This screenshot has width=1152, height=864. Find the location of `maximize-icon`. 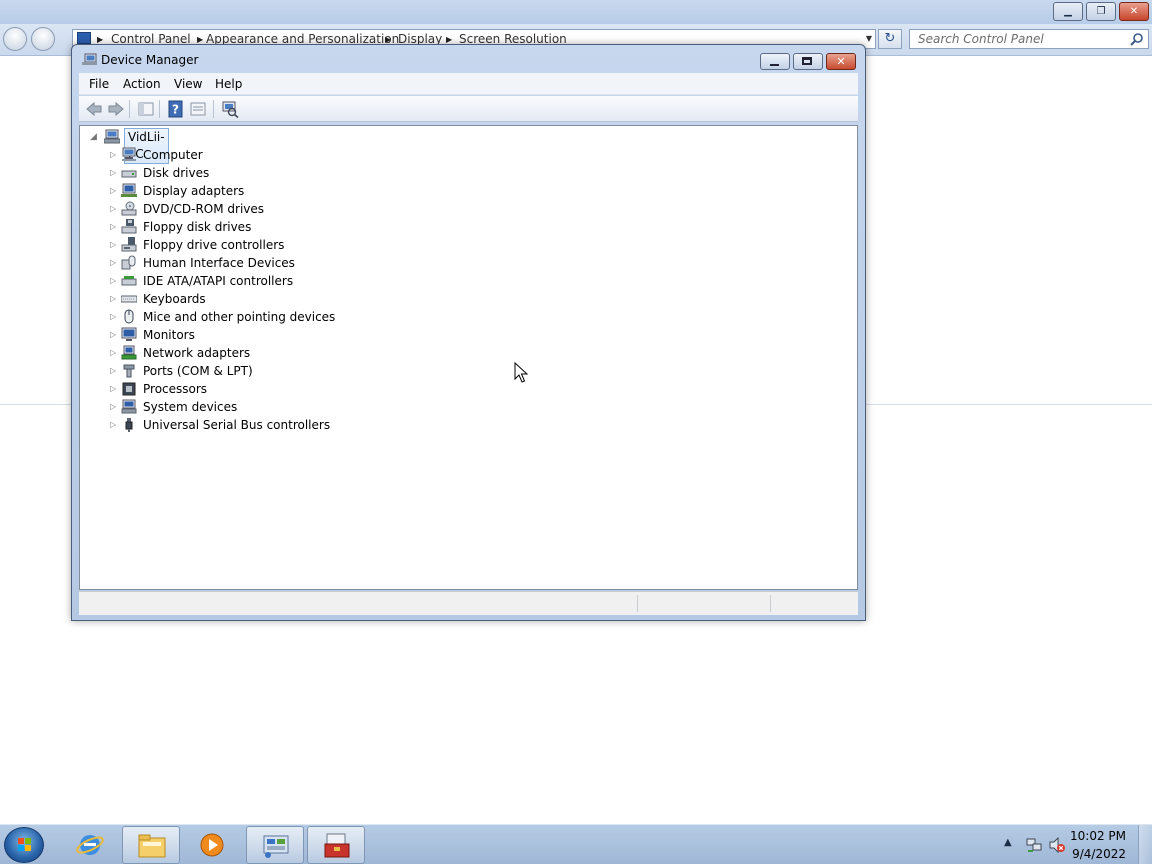

maximize-icon is located at coordinates (807, 61).